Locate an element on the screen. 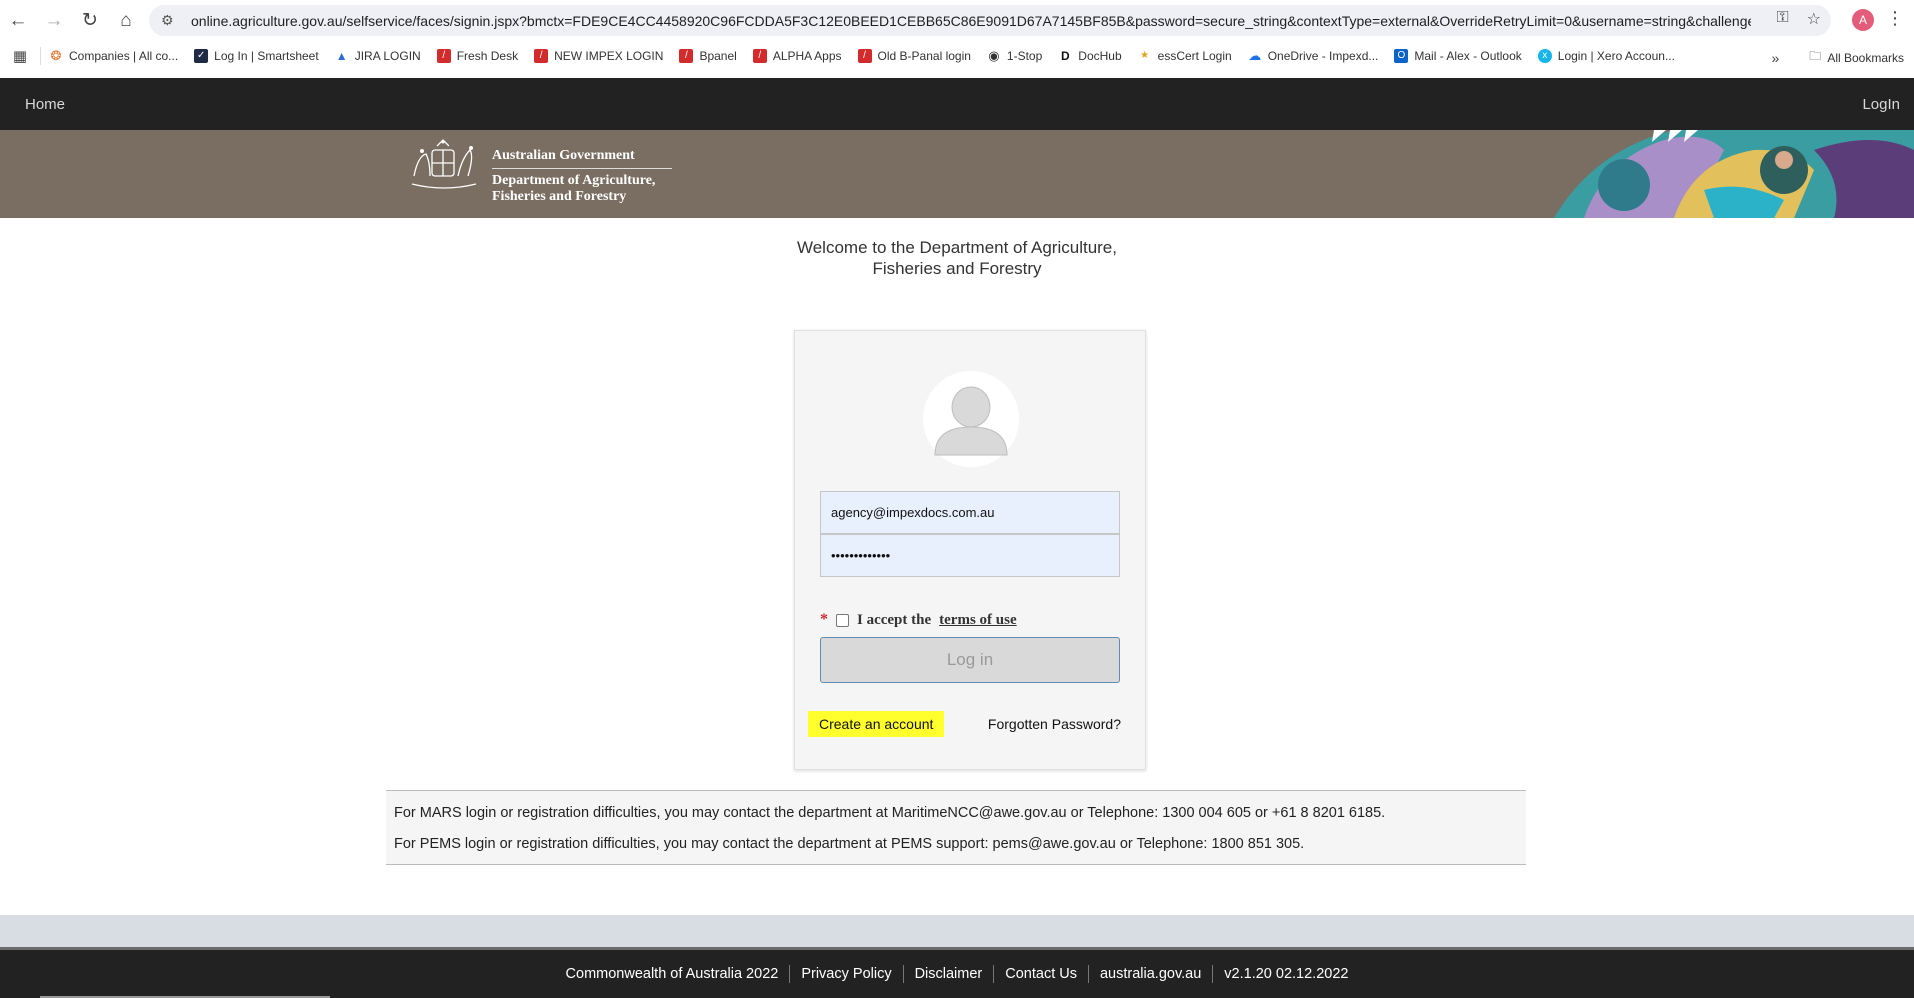 This screenshot has height=998, width=1914. bookmark-star-icon: ☆ is located at coordinates (1814, 19).